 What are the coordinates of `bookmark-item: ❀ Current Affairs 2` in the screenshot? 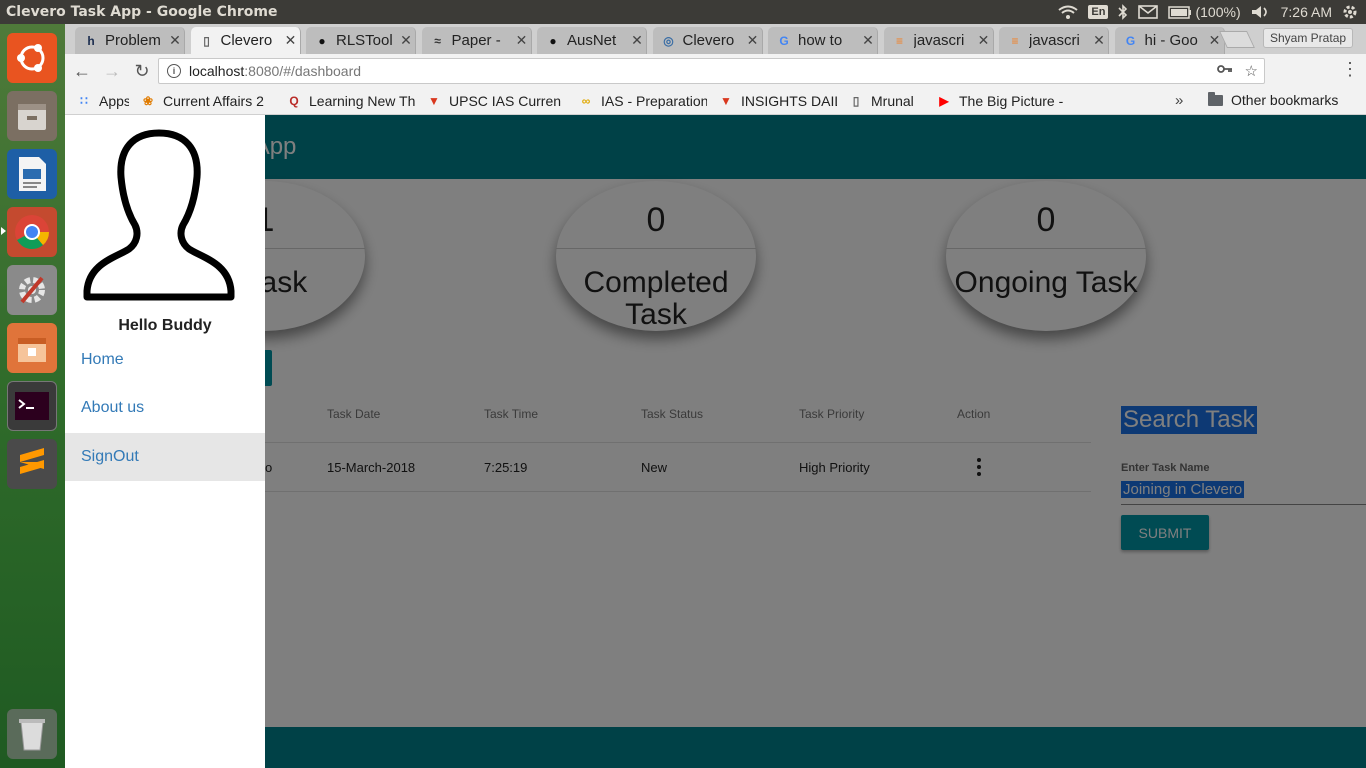 It's located at (208, 101).